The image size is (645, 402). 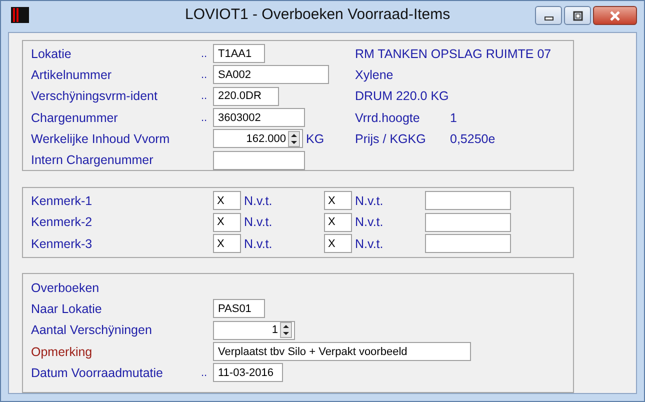 I want to click on info-text: Vrrd.hoogte, so click(x=388, y=117).